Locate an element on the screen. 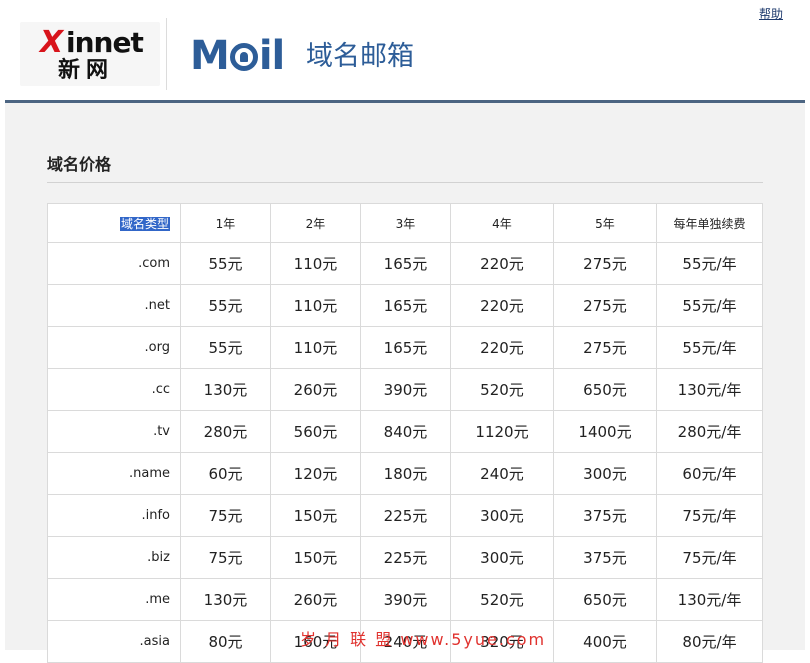 This screenshot has width=810, height=663. tld-cell: .asia is located at coordinates (114, 641).